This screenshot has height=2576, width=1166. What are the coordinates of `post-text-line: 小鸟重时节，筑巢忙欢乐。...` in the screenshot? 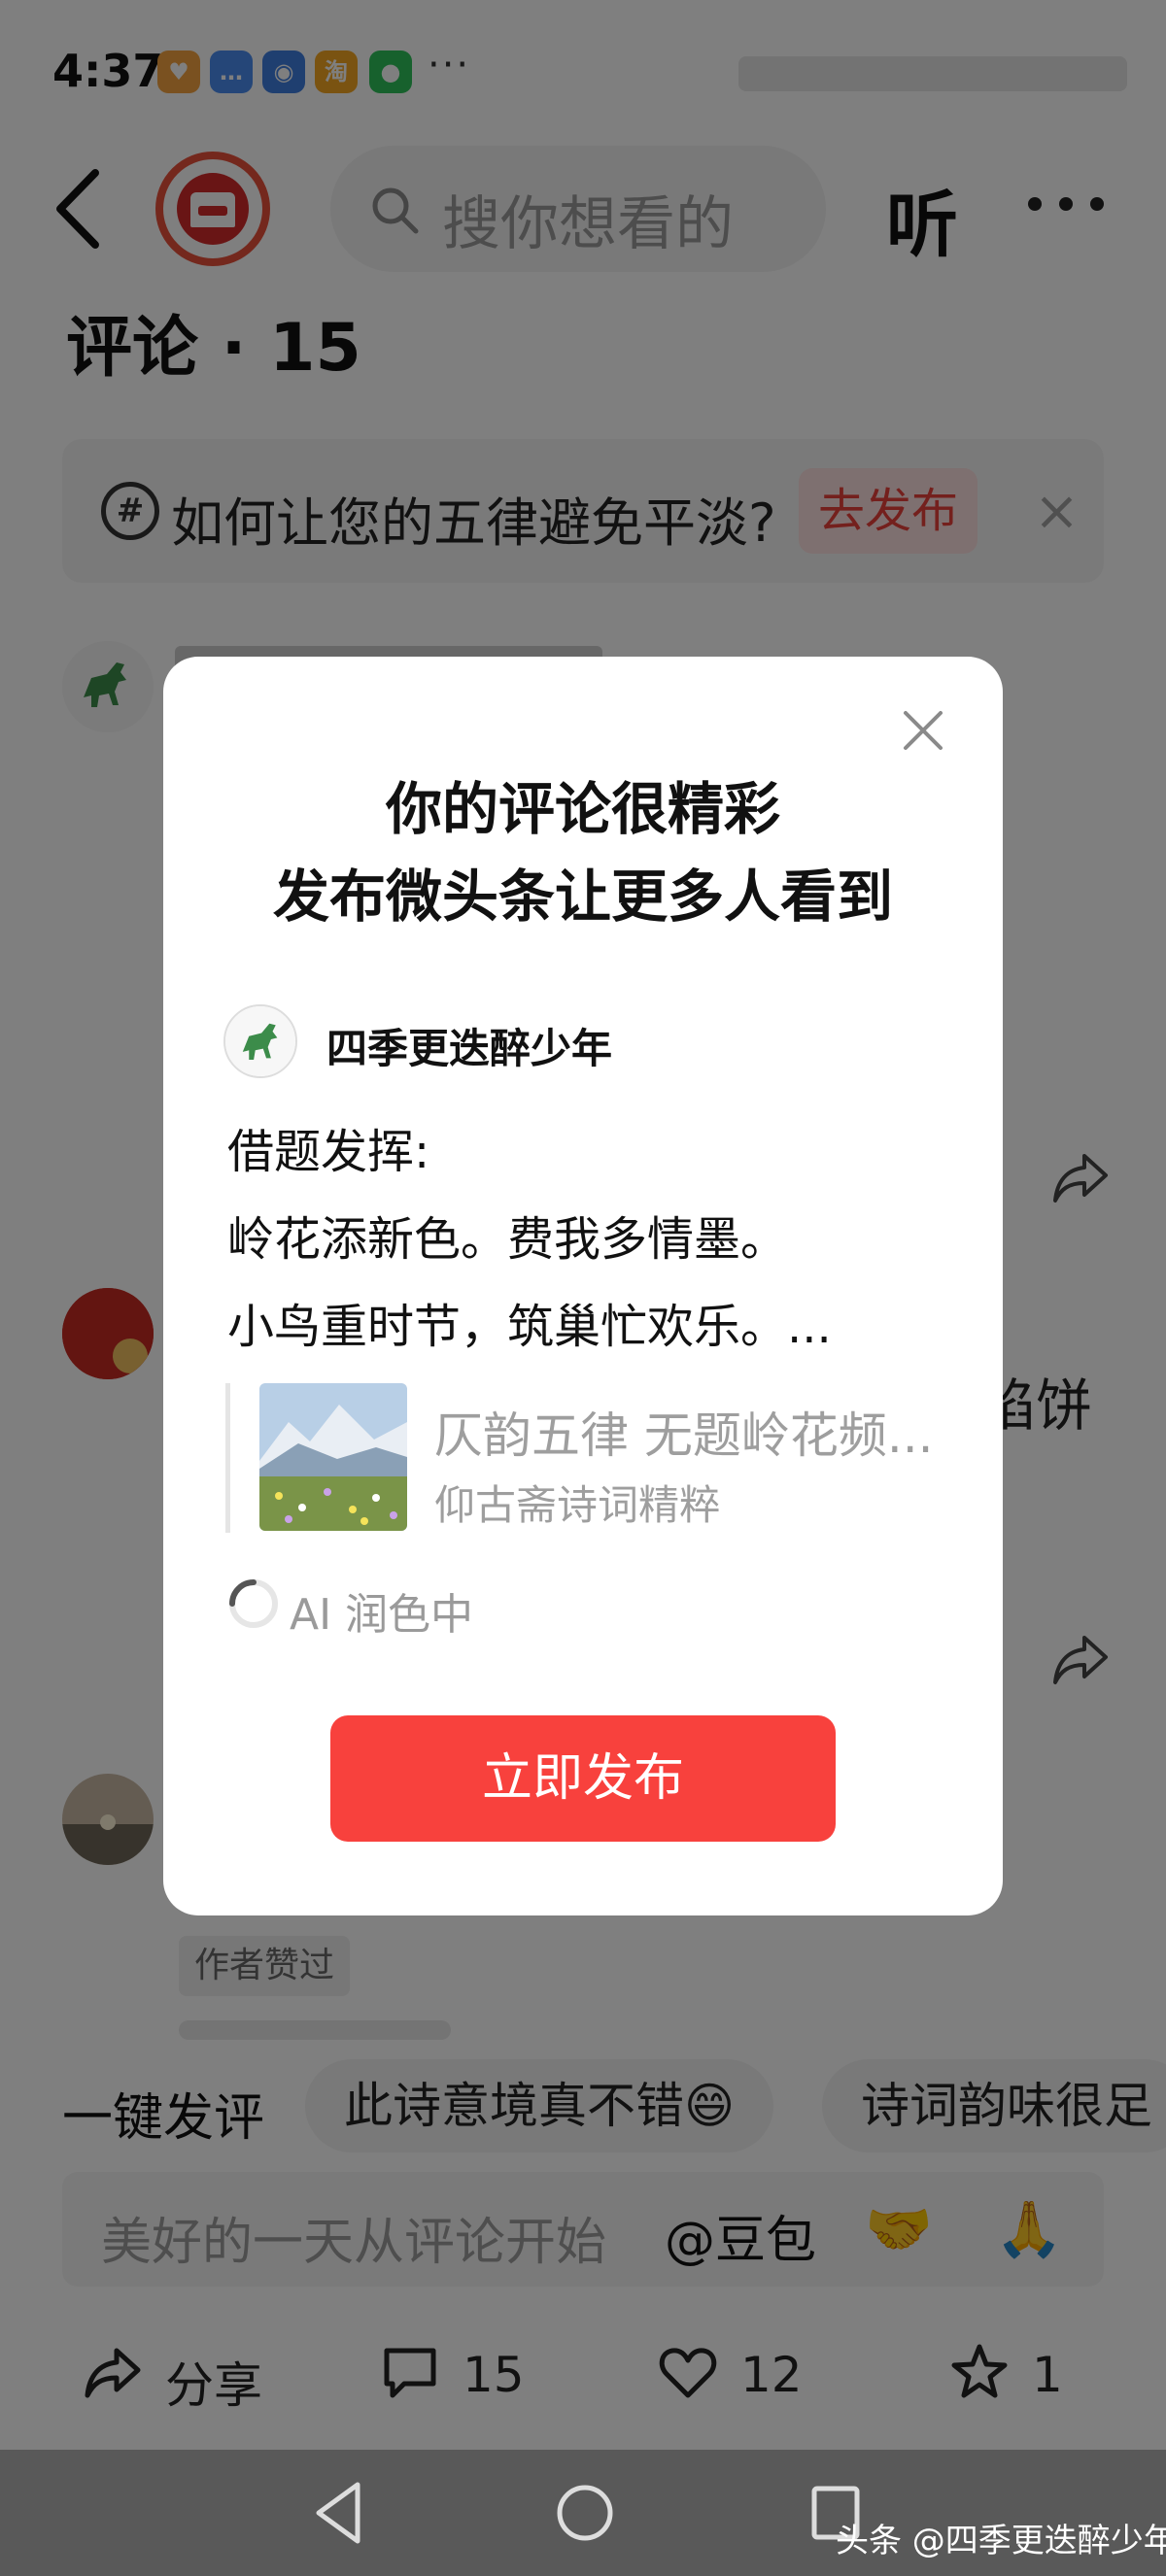 It's located at (529, 1327).